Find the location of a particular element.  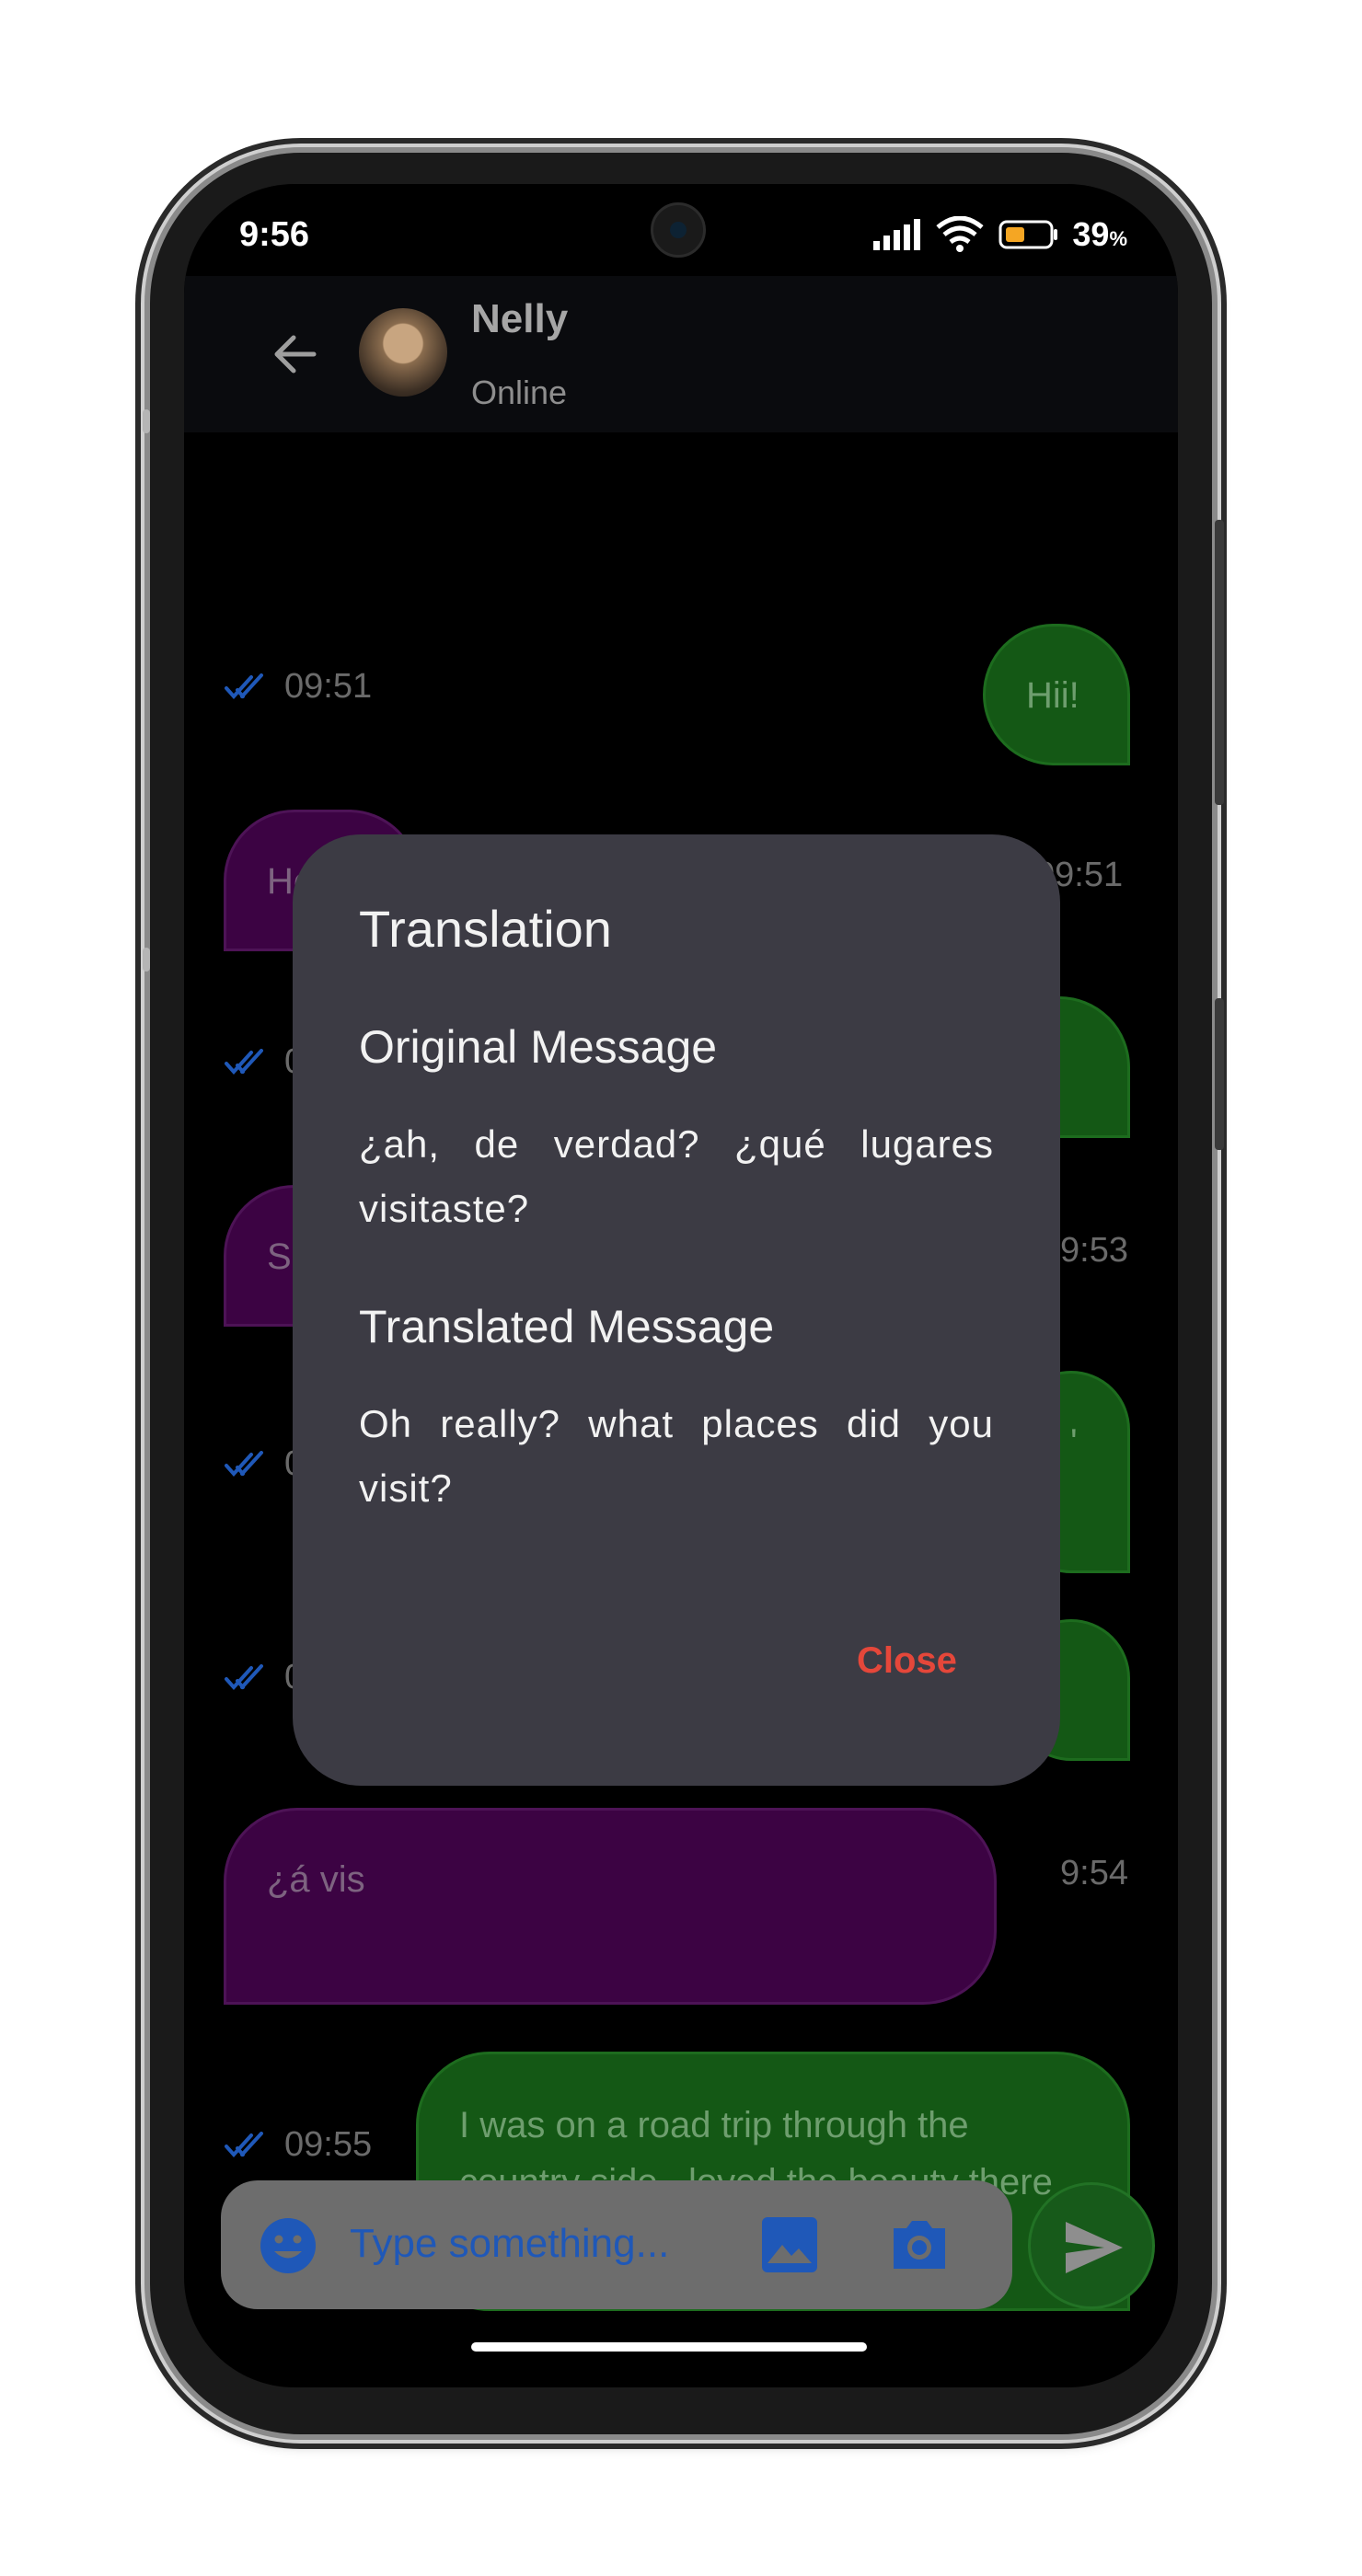

message-time: 9:53 is located at coordinates (1094, 1250).